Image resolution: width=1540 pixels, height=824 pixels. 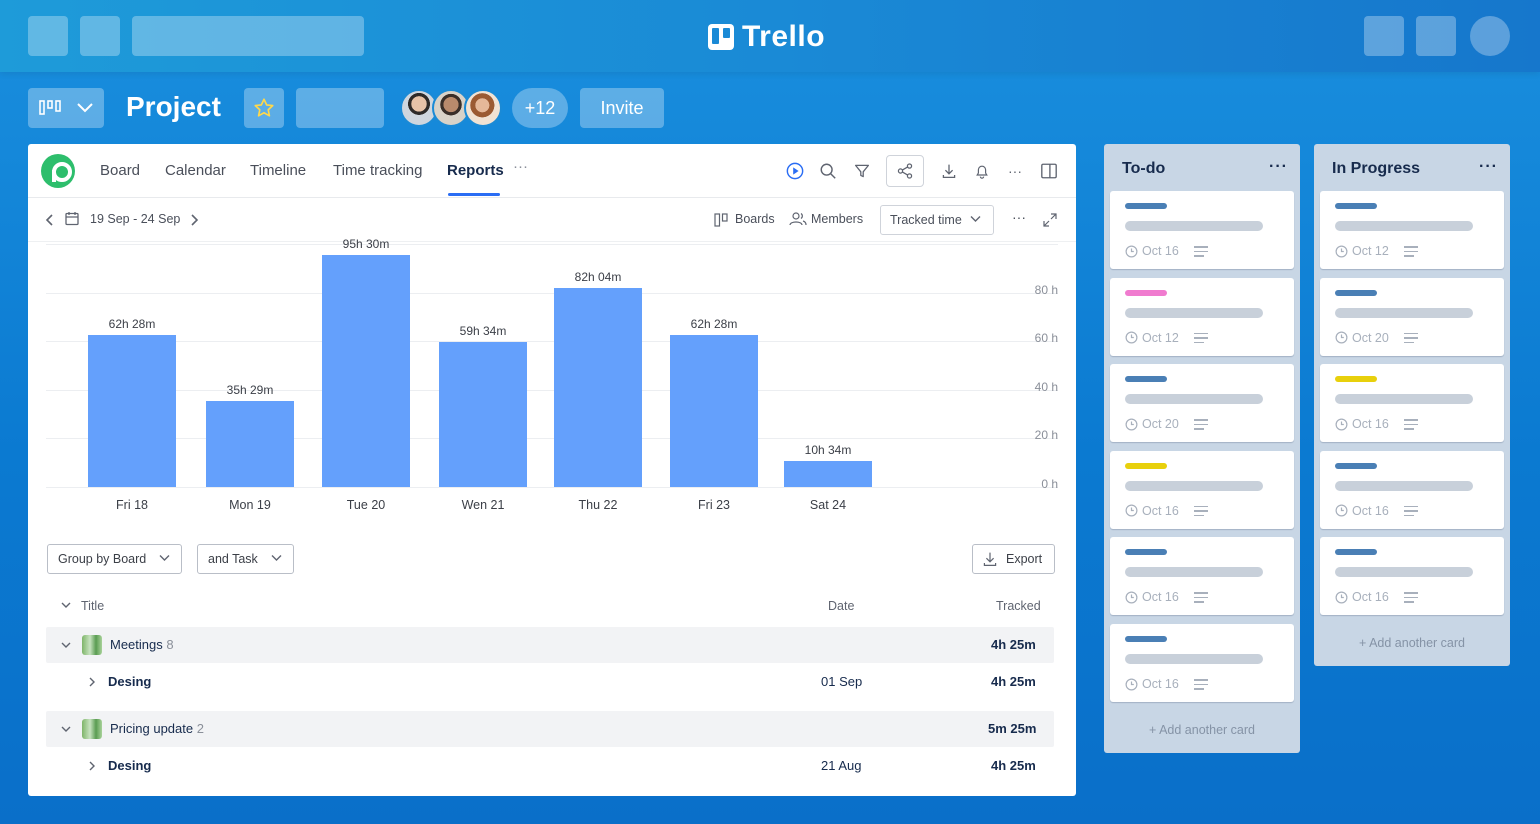 What do you see at coordinates (475, 170) in the screenshot?
I see `tab-reports: Reports` at bounding box center [475, 170].